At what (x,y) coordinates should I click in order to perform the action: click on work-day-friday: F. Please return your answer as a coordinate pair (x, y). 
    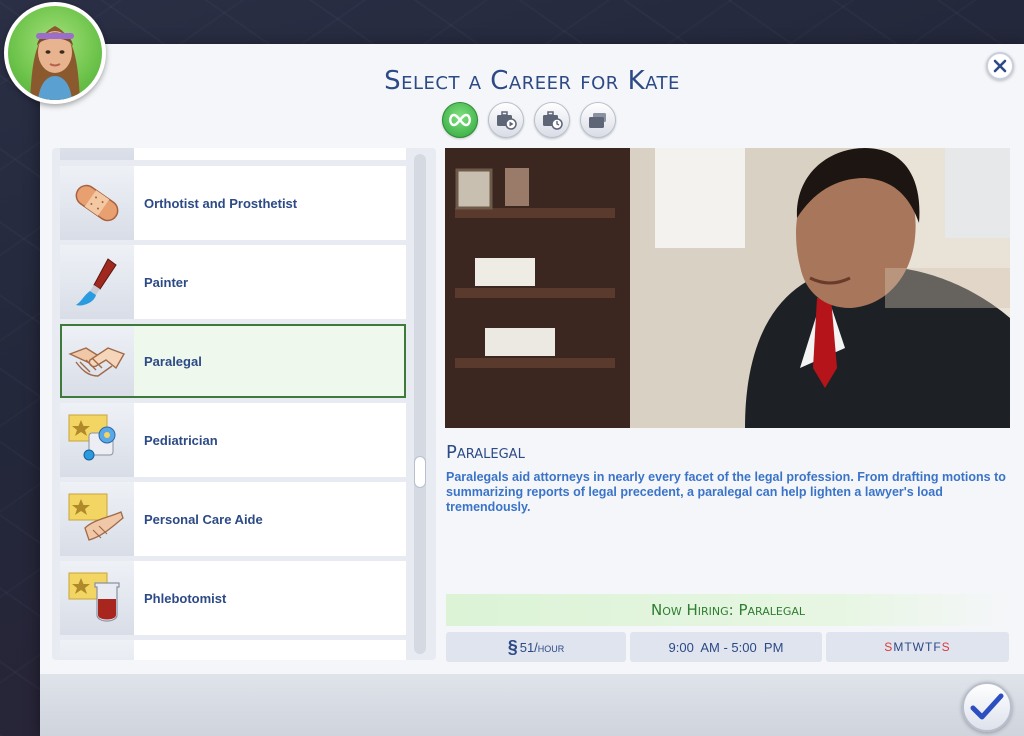
    Looking at the image, I should click on (937, 647).